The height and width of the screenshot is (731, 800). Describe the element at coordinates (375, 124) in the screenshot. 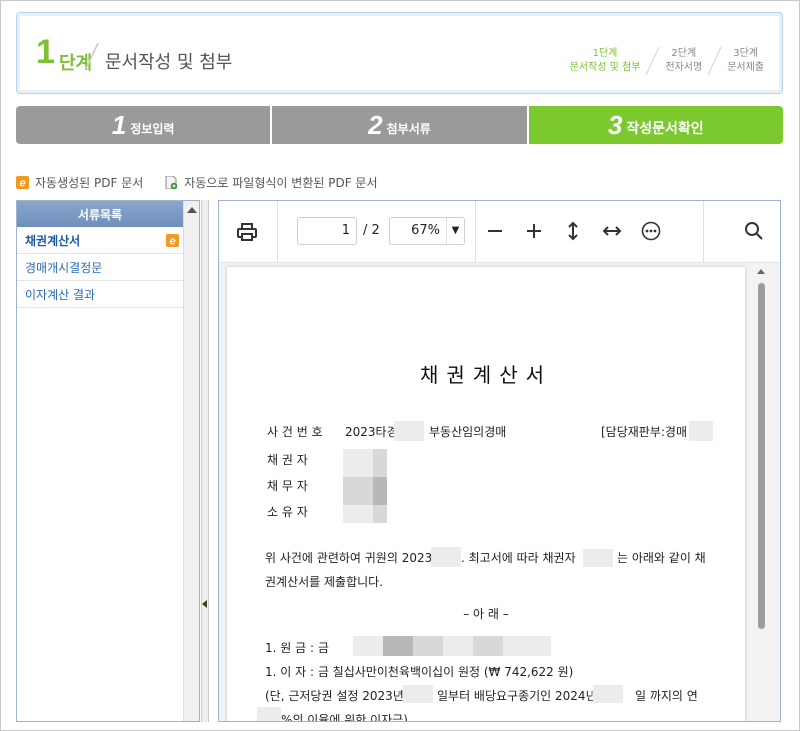

I see `tab-number: 2` at that location.